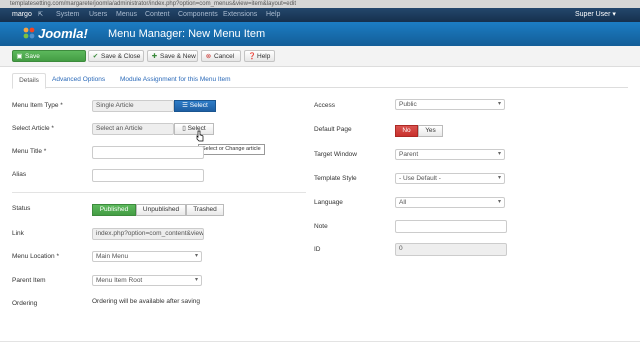 The width and height of the screenshot is (640, 360). I want to click on default-page-yes-button: Yes, so click(430, 131).